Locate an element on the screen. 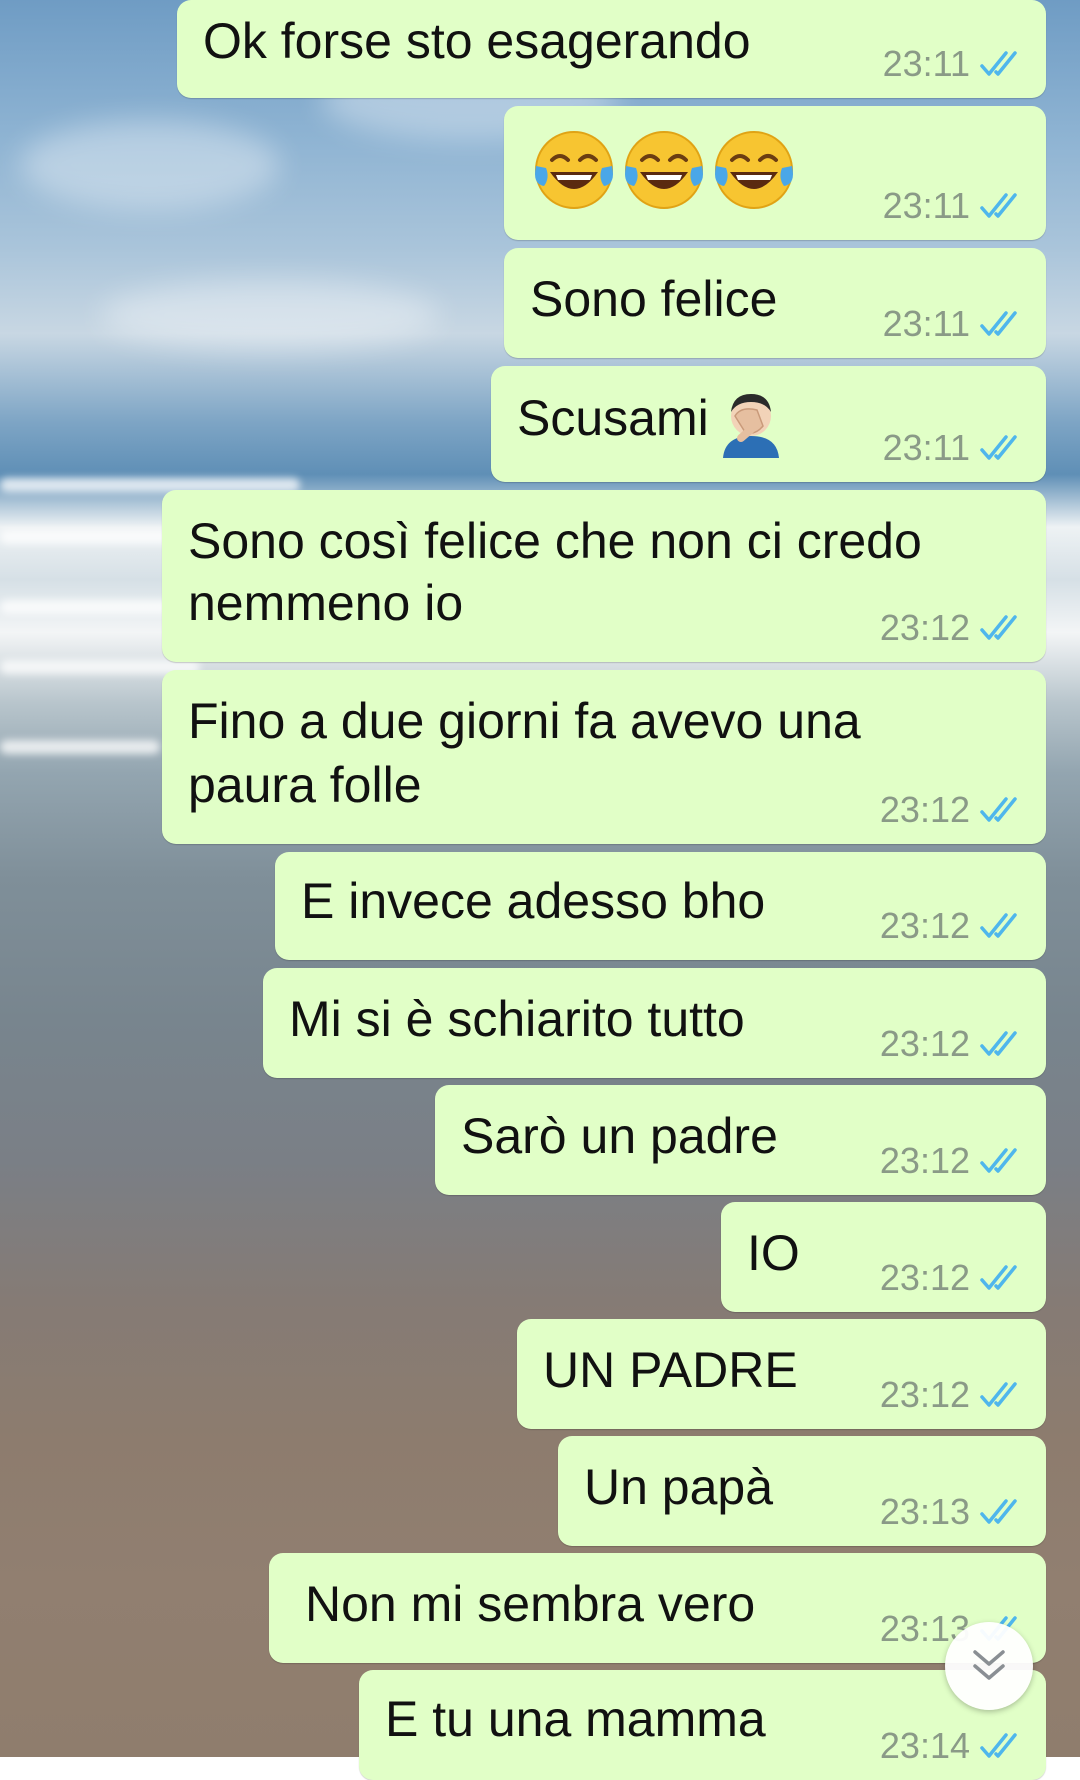  message-bubble: E tu una mamma 23:14 is located at coordinates (702, 1725).